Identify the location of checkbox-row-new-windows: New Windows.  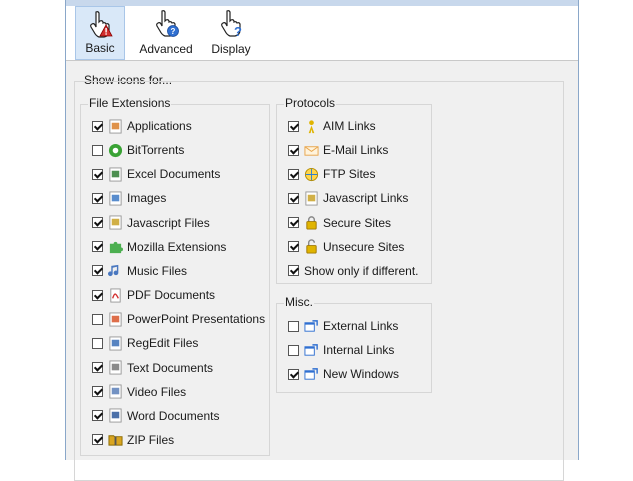
(343, 374).